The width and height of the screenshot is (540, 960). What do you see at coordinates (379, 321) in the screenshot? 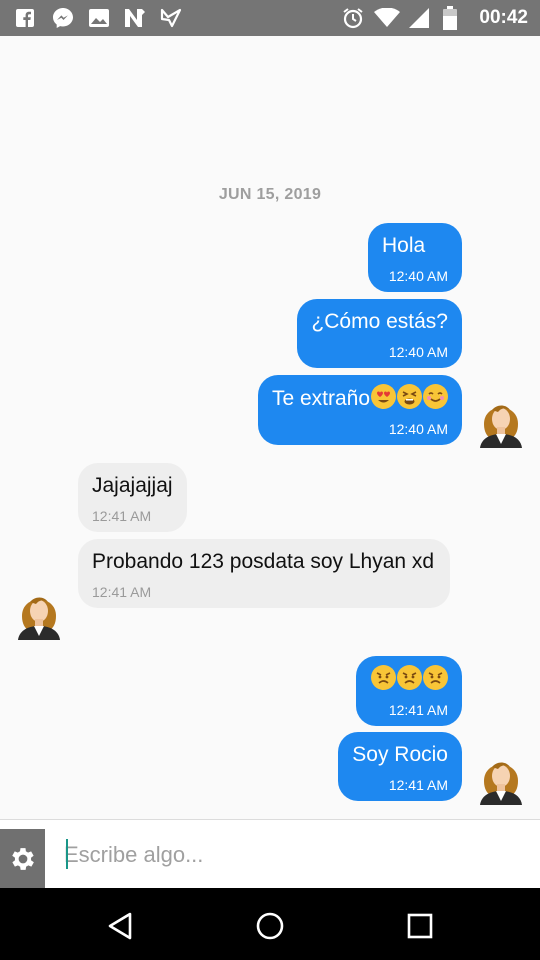
I see `message-text: ¿Cómo estás?` at bounding box center [379, 321].